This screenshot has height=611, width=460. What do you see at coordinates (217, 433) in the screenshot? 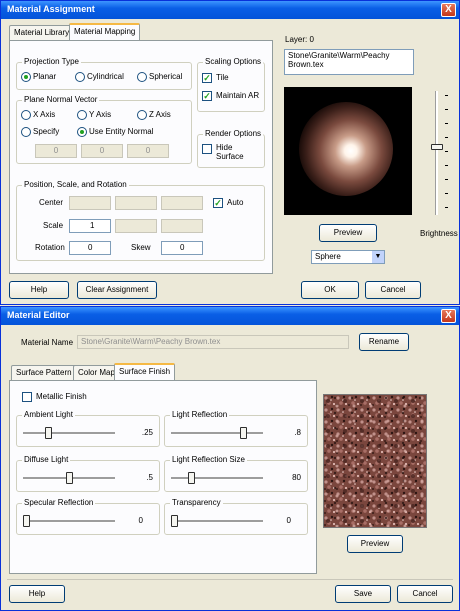
I see `light-reflection-track` at bounding box center [217, 433].